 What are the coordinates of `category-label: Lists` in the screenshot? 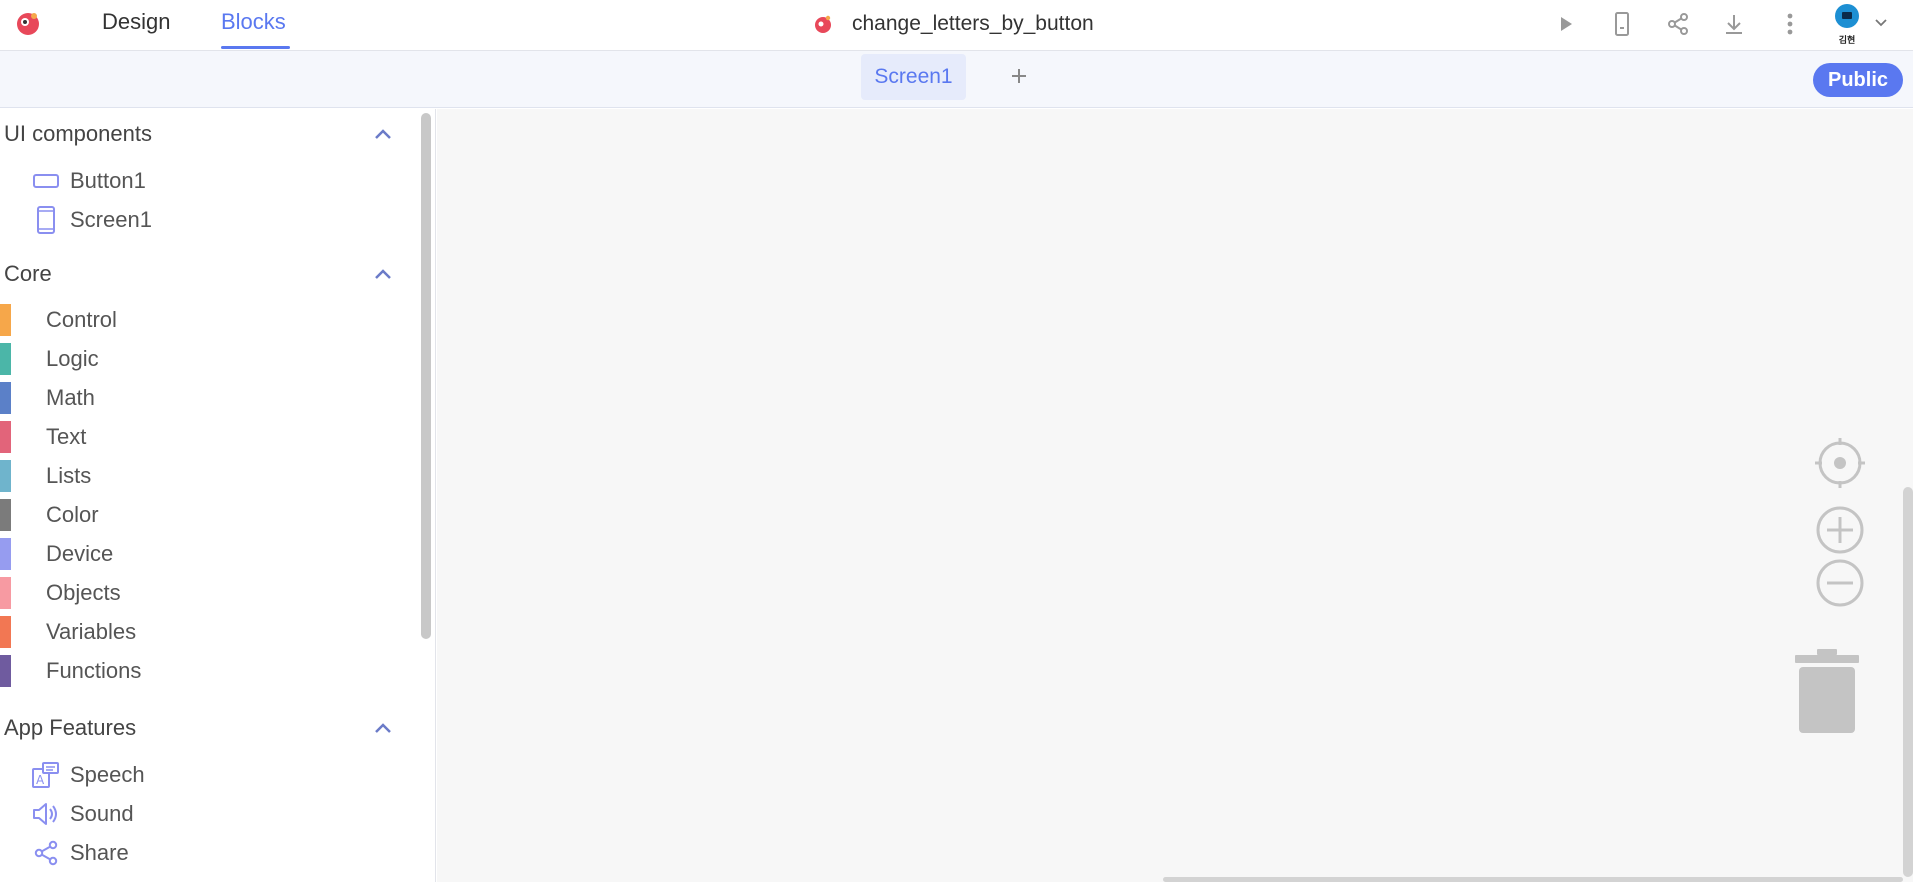 It's located at (69, 475).